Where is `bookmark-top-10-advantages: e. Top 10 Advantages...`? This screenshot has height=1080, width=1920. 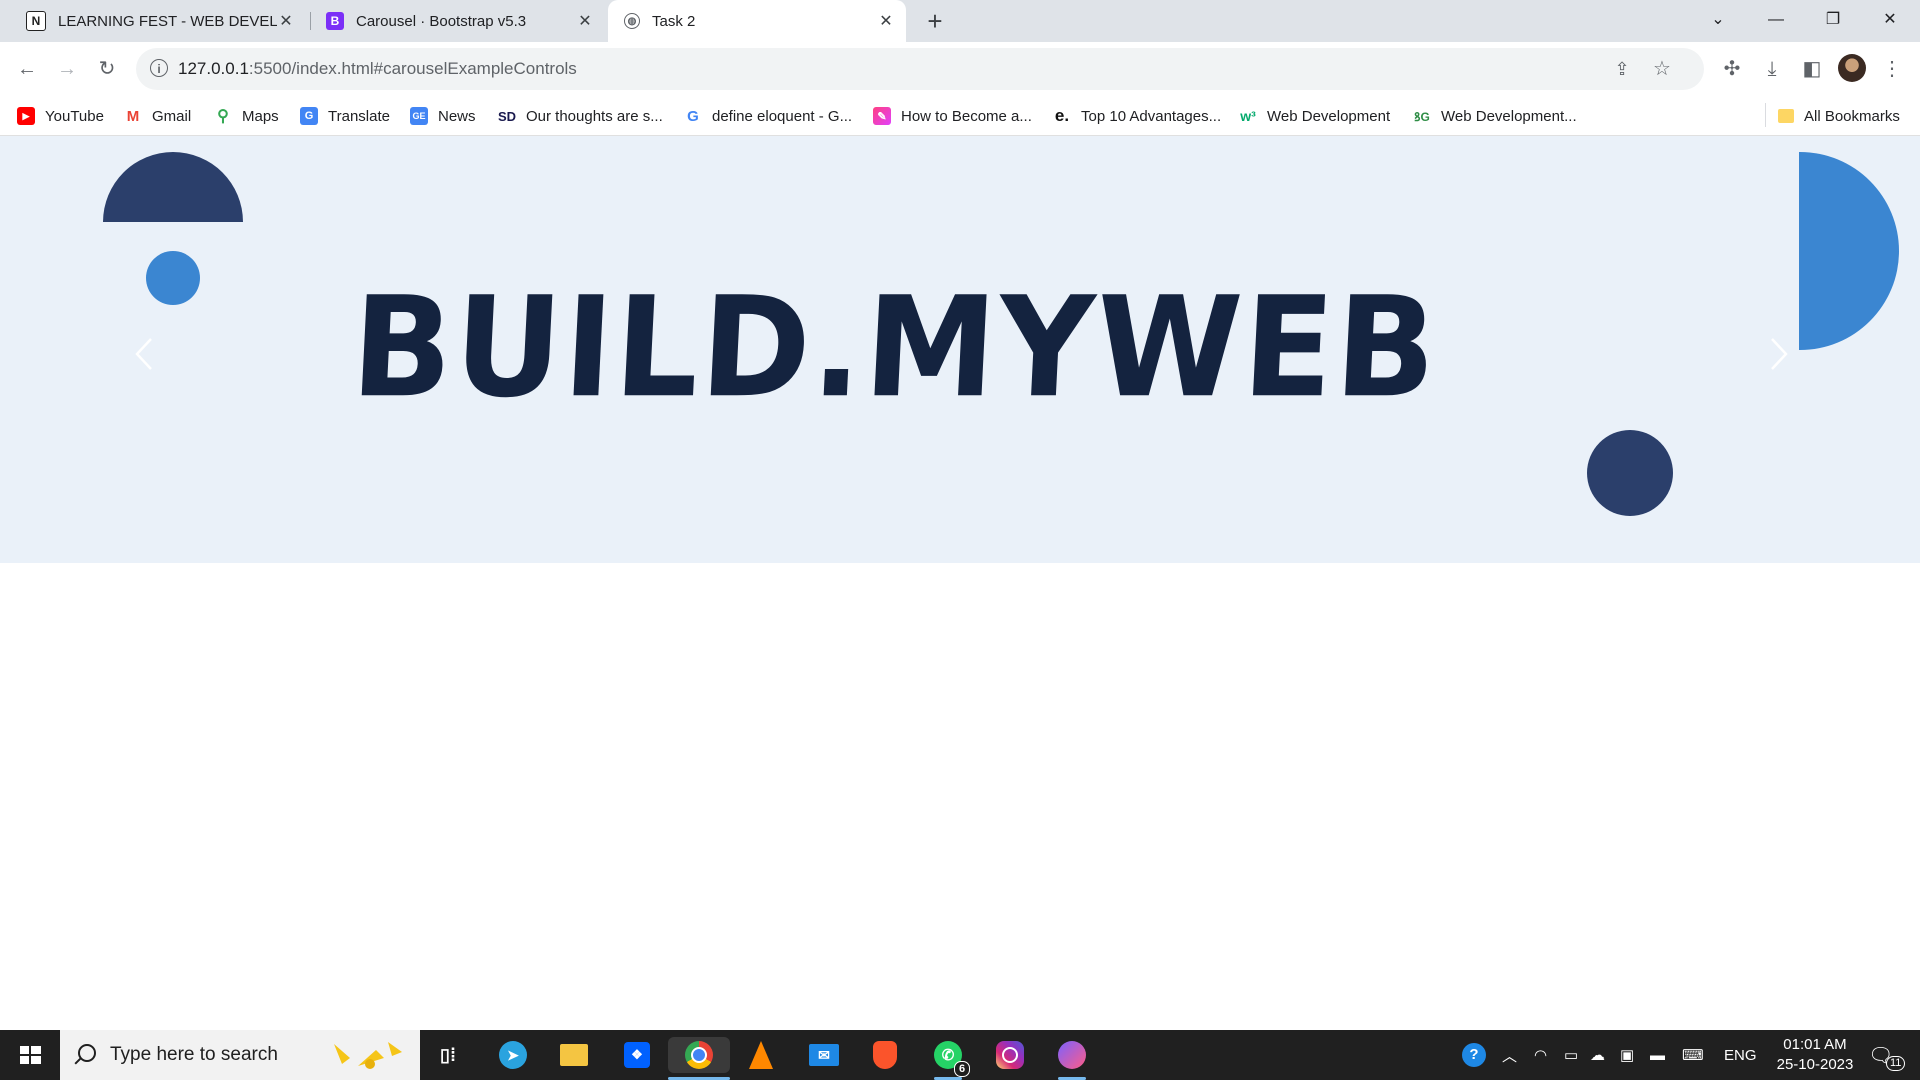 bookmark-top-10-advantages: e. Top 10 Advantages... is located at coordinates (1137, 116).